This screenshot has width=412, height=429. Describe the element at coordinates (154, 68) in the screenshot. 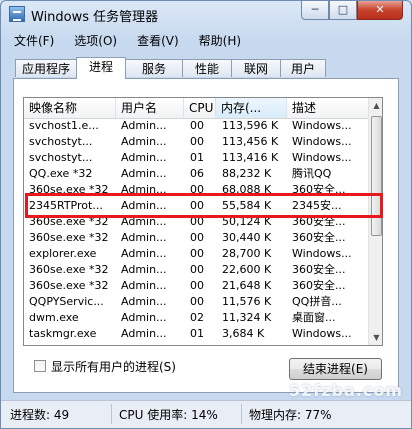

I see `tab-services: 服务` at that location.